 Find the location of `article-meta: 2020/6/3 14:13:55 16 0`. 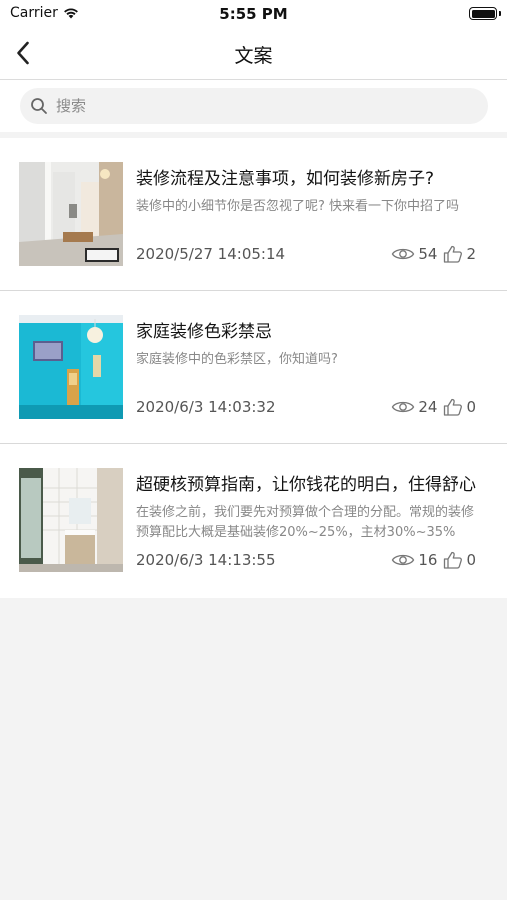

article-meta: 2020/6/3 14:13:55 16 0 is located at coordinates (306, 562).